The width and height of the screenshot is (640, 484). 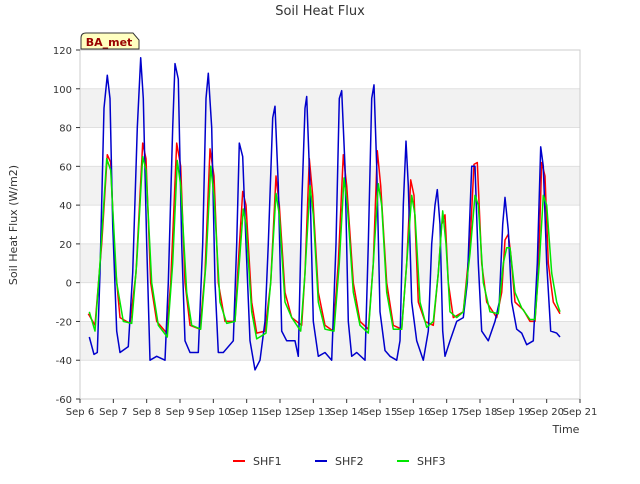 What do you see at coordinates (69, 284) in the screenshot?
I see `y-tick-label: 0` at bounding box center [69, 284].